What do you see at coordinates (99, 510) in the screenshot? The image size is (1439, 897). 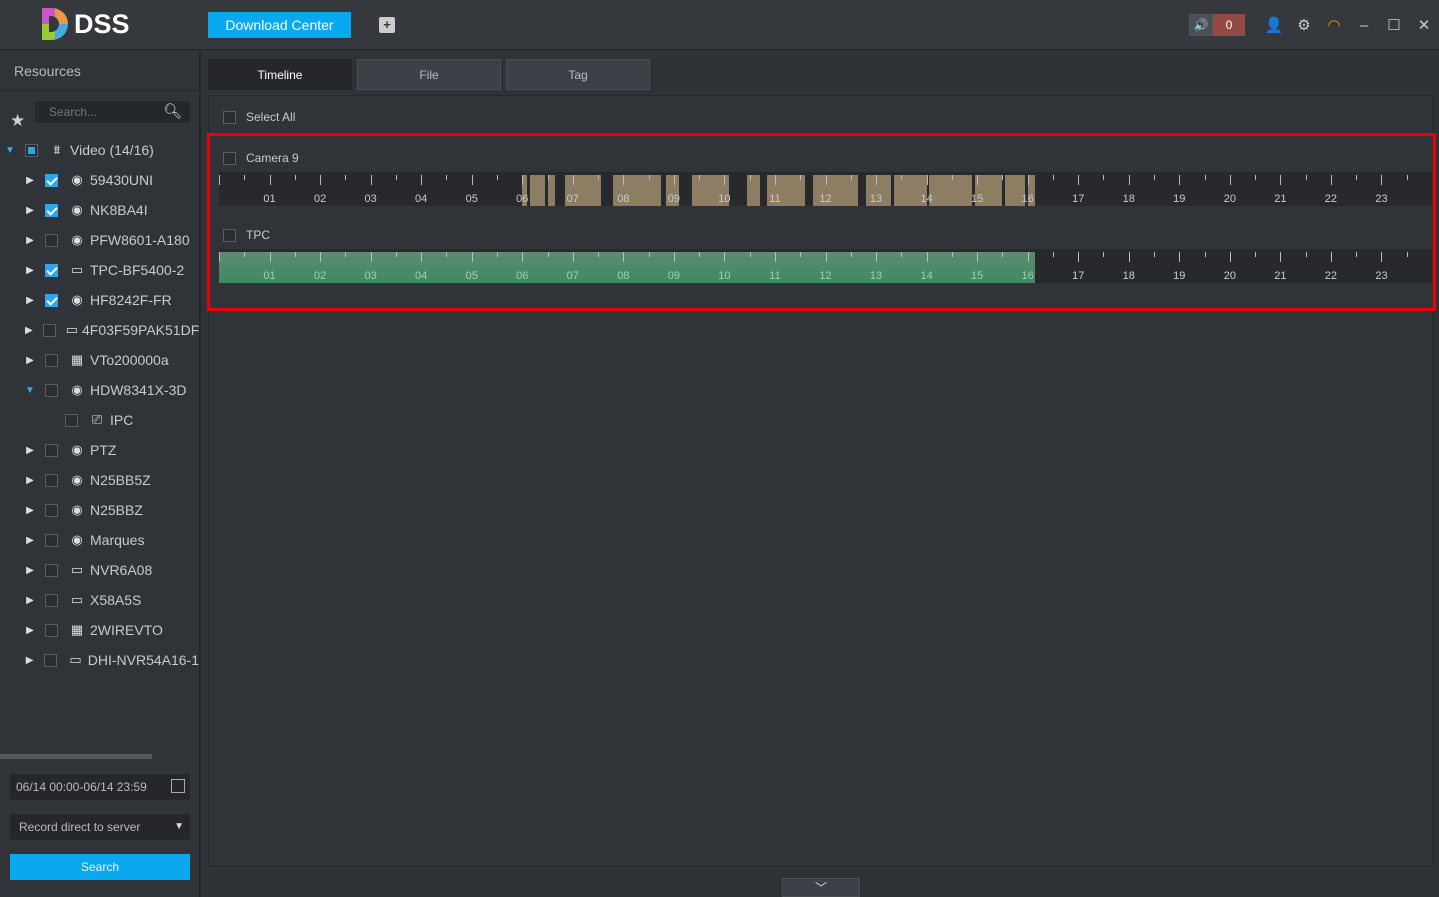 I see `tree-node: ▶ ◉ N25BBZ` at bounding box center [99, 510].